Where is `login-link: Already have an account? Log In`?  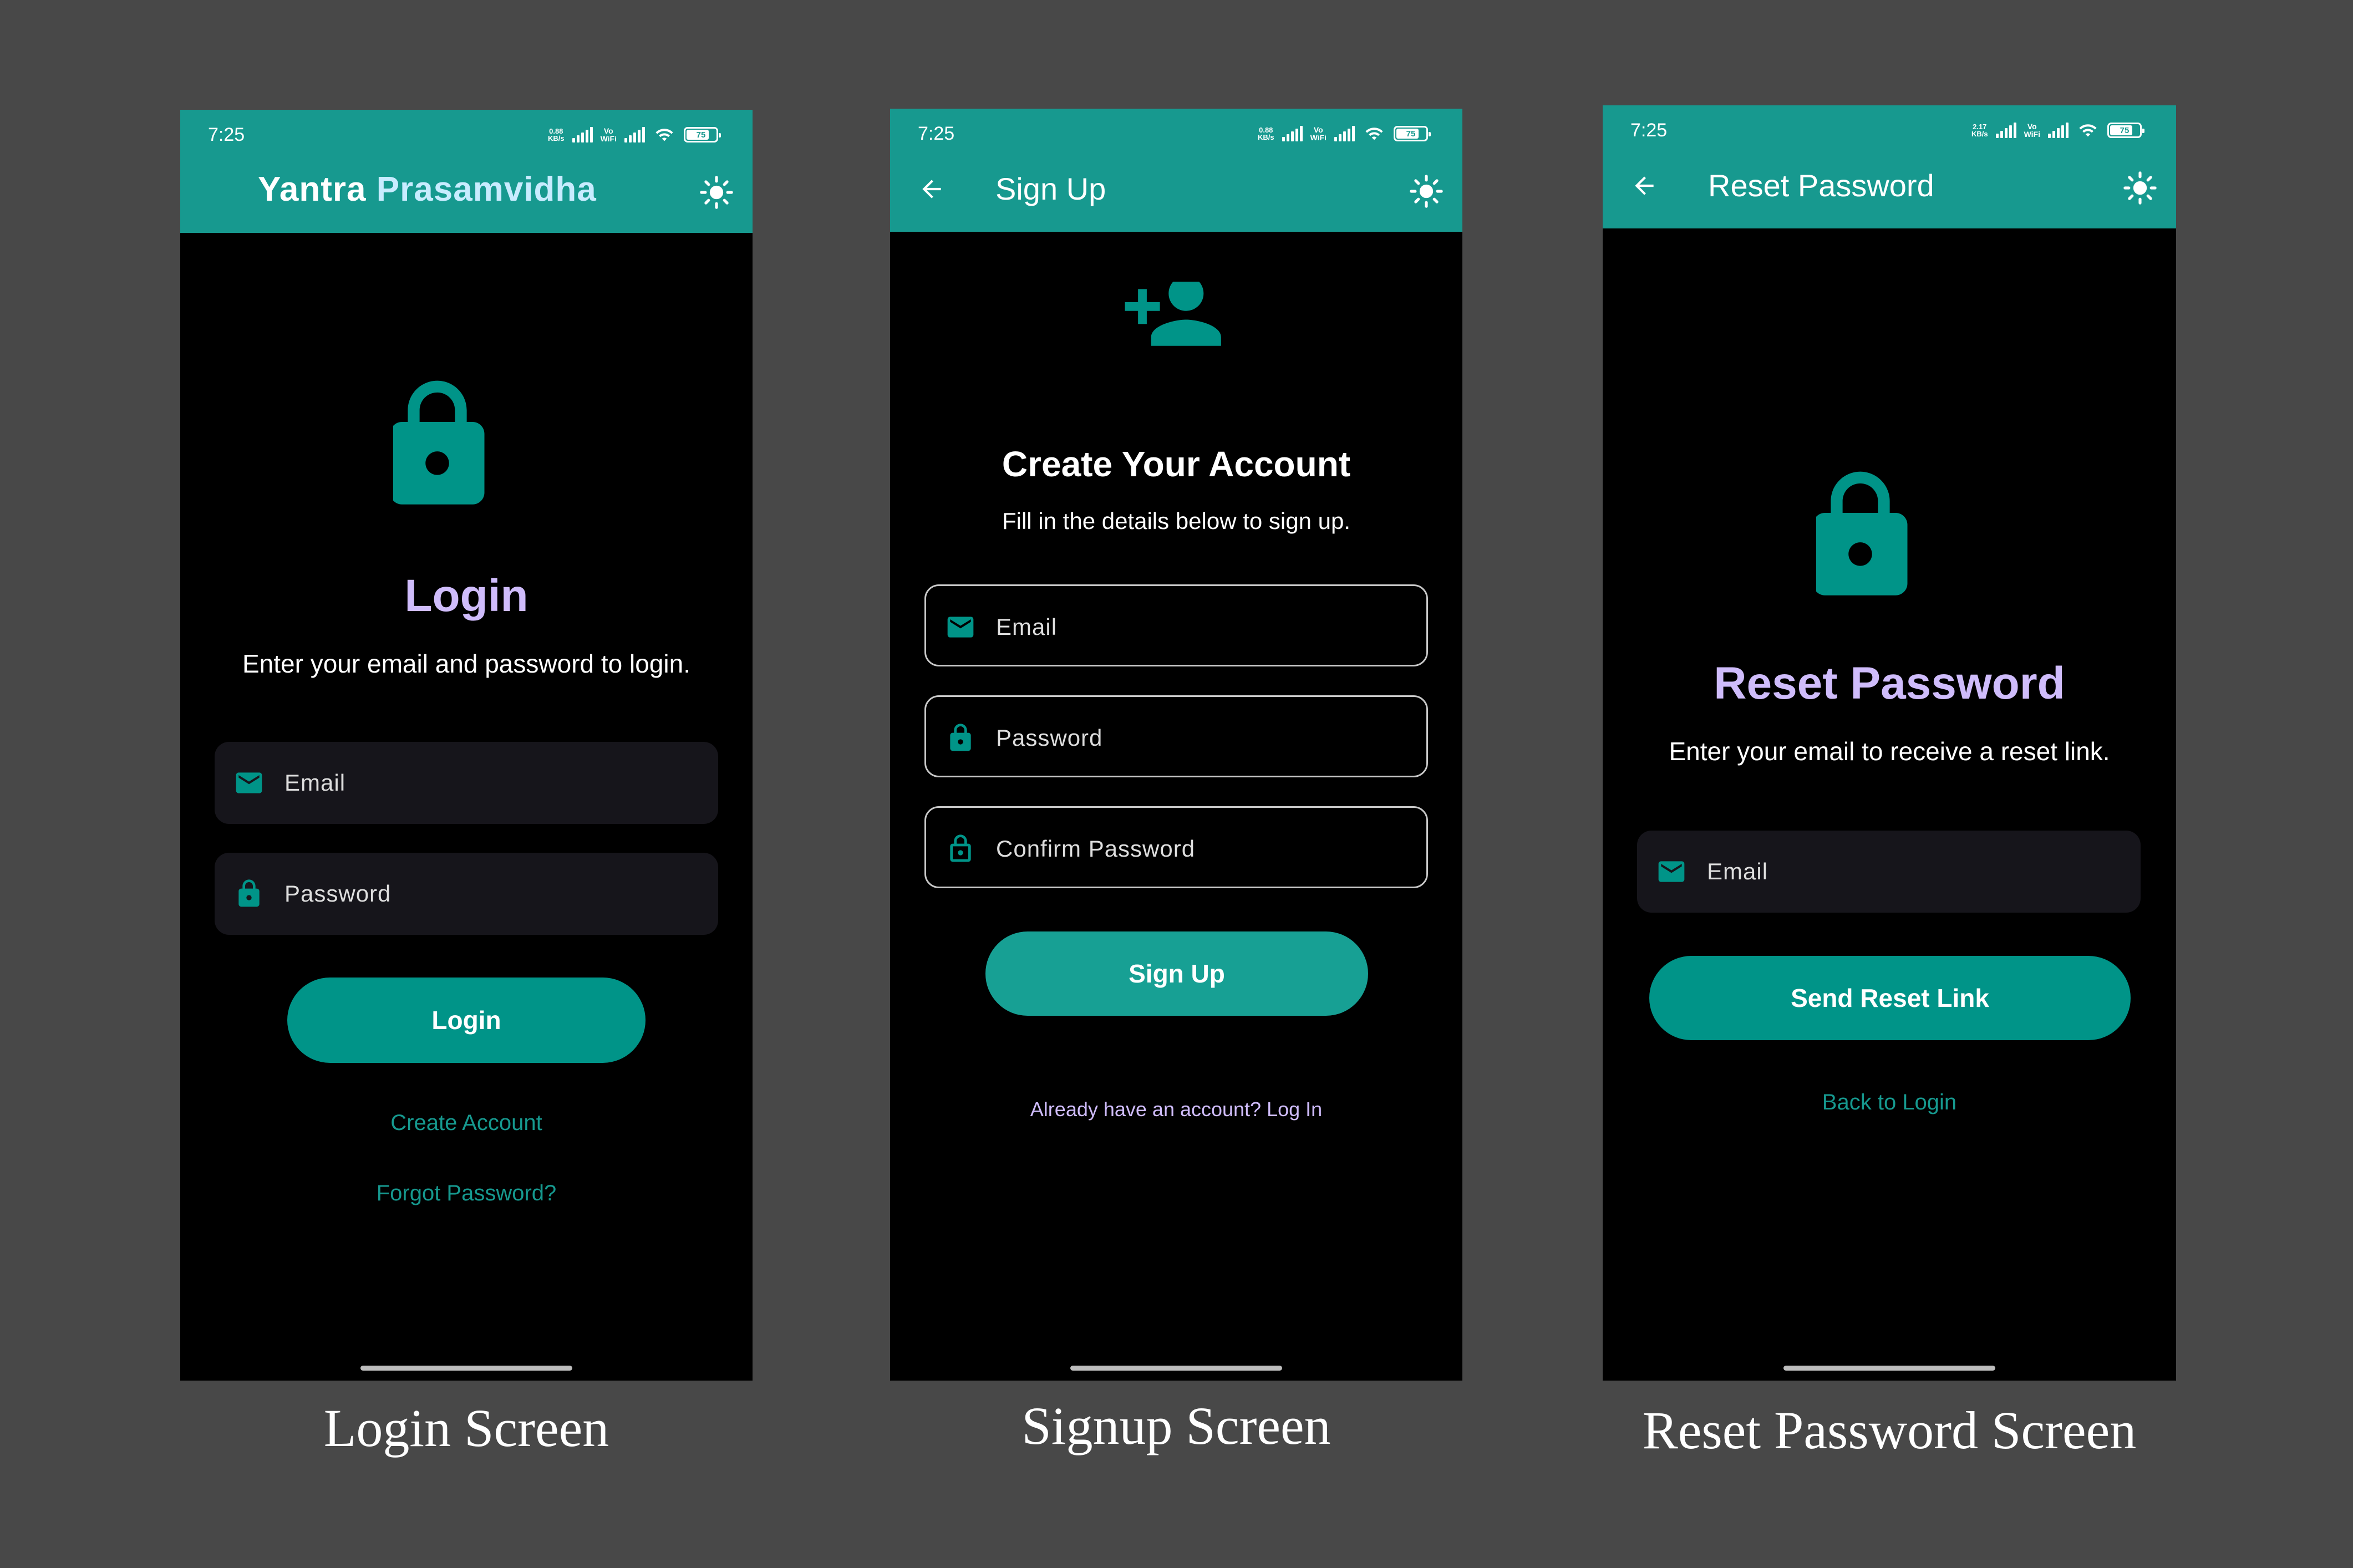
login-link: Already have an account? Log In is located at coordinates (1176, 1109).